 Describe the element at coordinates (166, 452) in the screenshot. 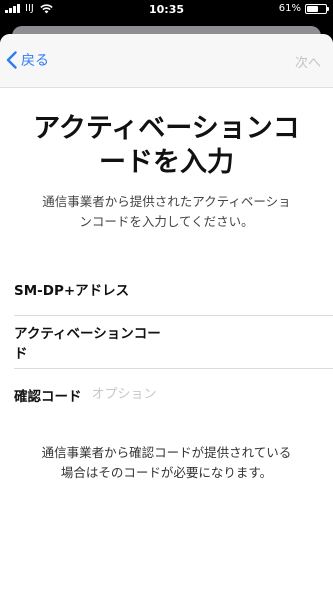

I see `footnote-line1: 通信事業者から確認コードが提供されている` at that location.